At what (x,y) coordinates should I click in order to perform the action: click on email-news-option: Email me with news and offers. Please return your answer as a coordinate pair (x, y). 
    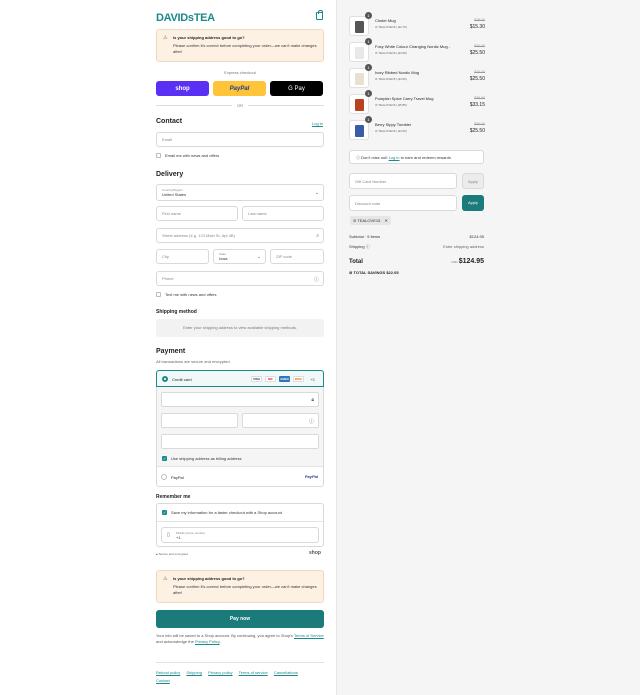
    Looking at the image, I should click on (187, 155).